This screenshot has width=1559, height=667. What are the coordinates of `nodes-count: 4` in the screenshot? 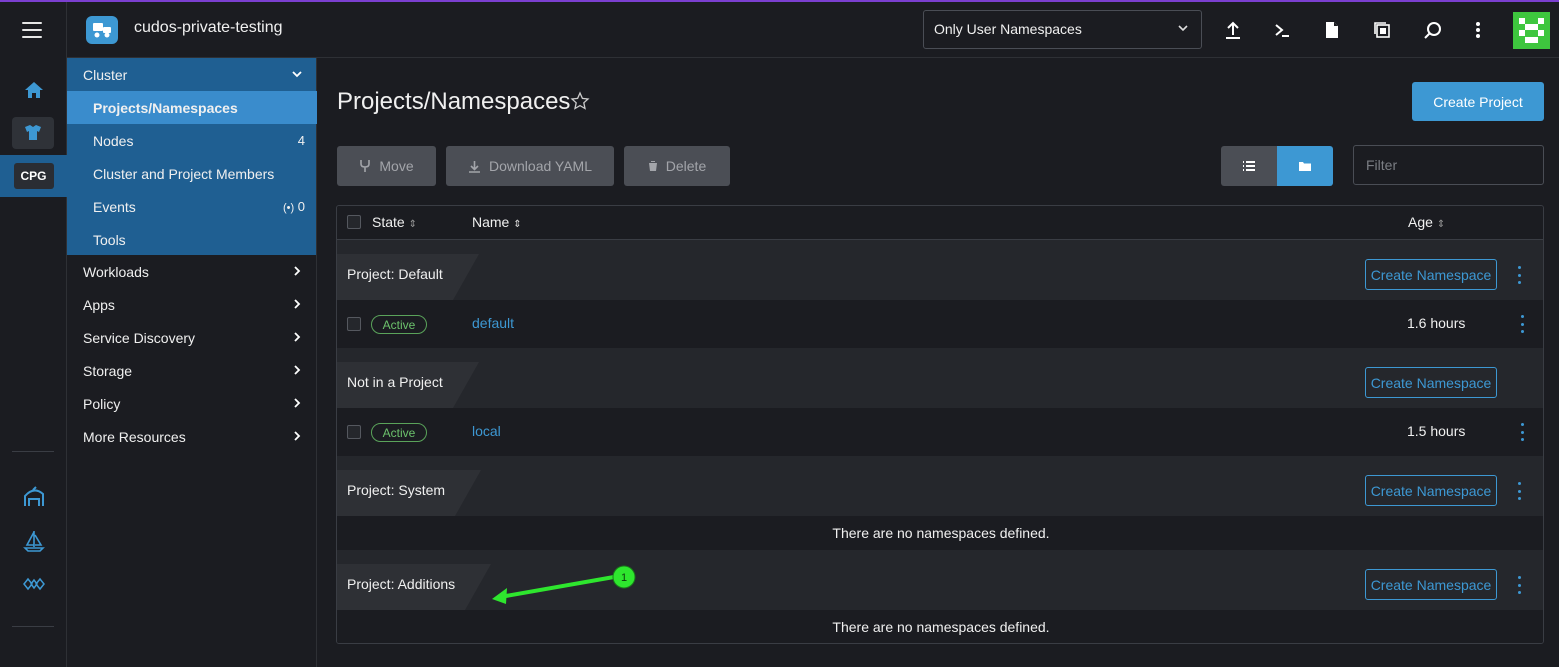 It's located at (301, 140).